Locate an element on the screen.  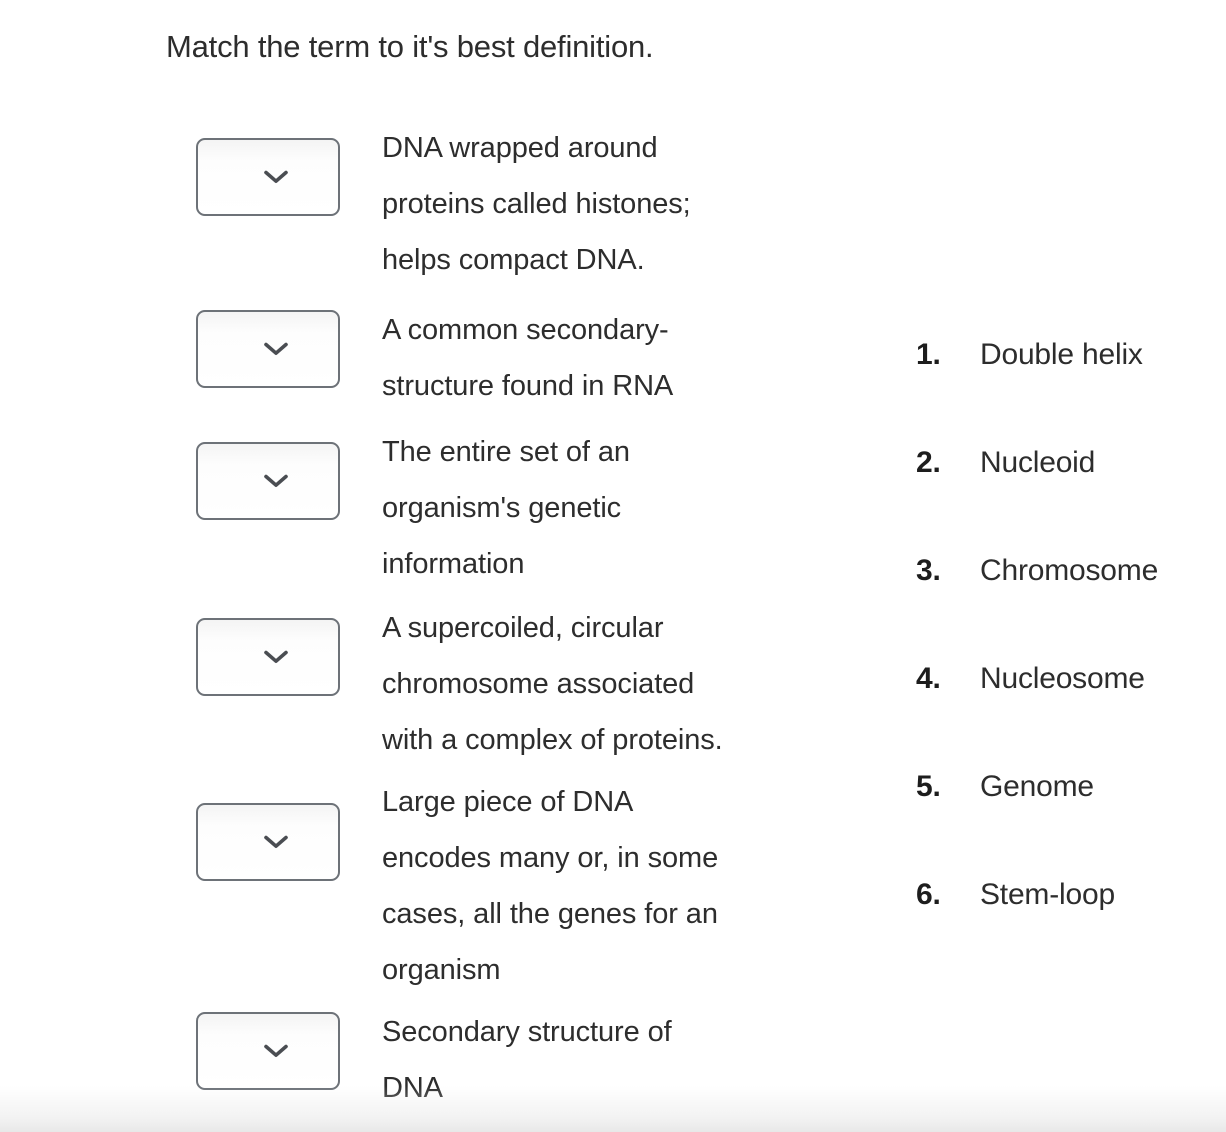
definition-line: chromosome associated is located at coordinates (538, 684).